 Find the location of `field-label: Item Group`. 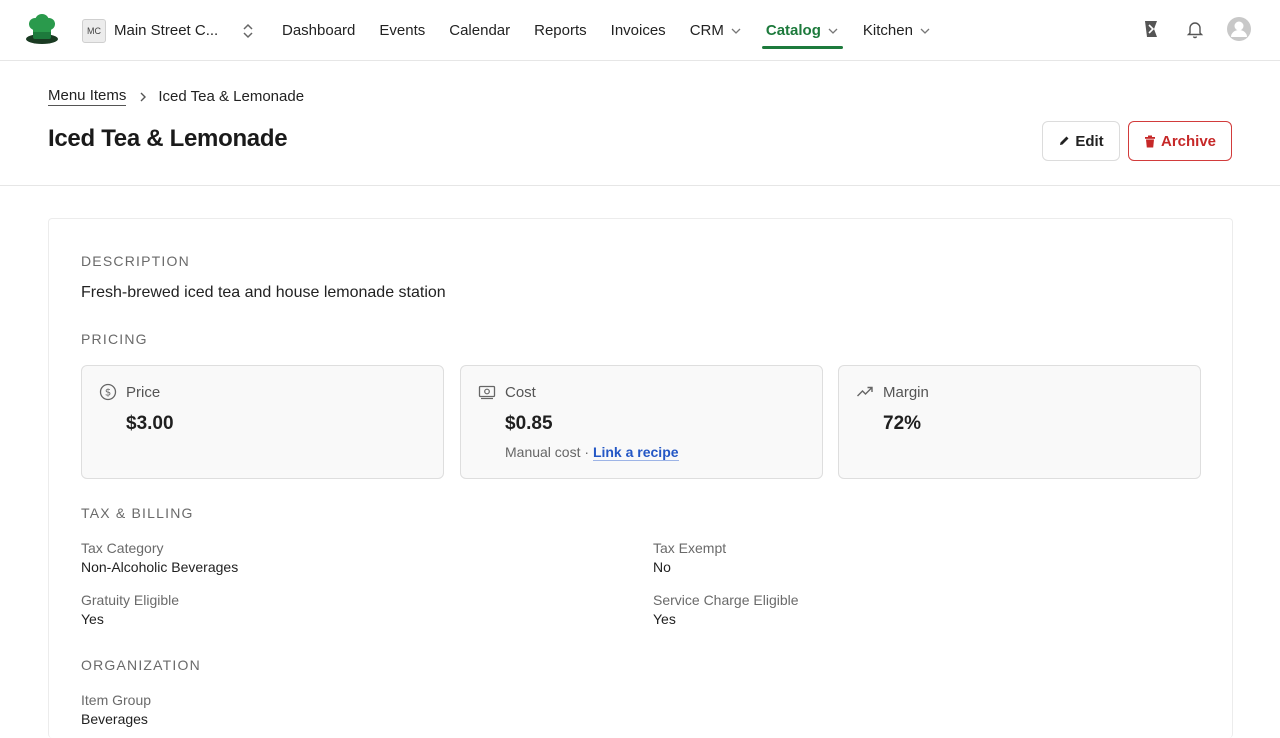

field-label: Item Group is located at coordinates (116, 700).